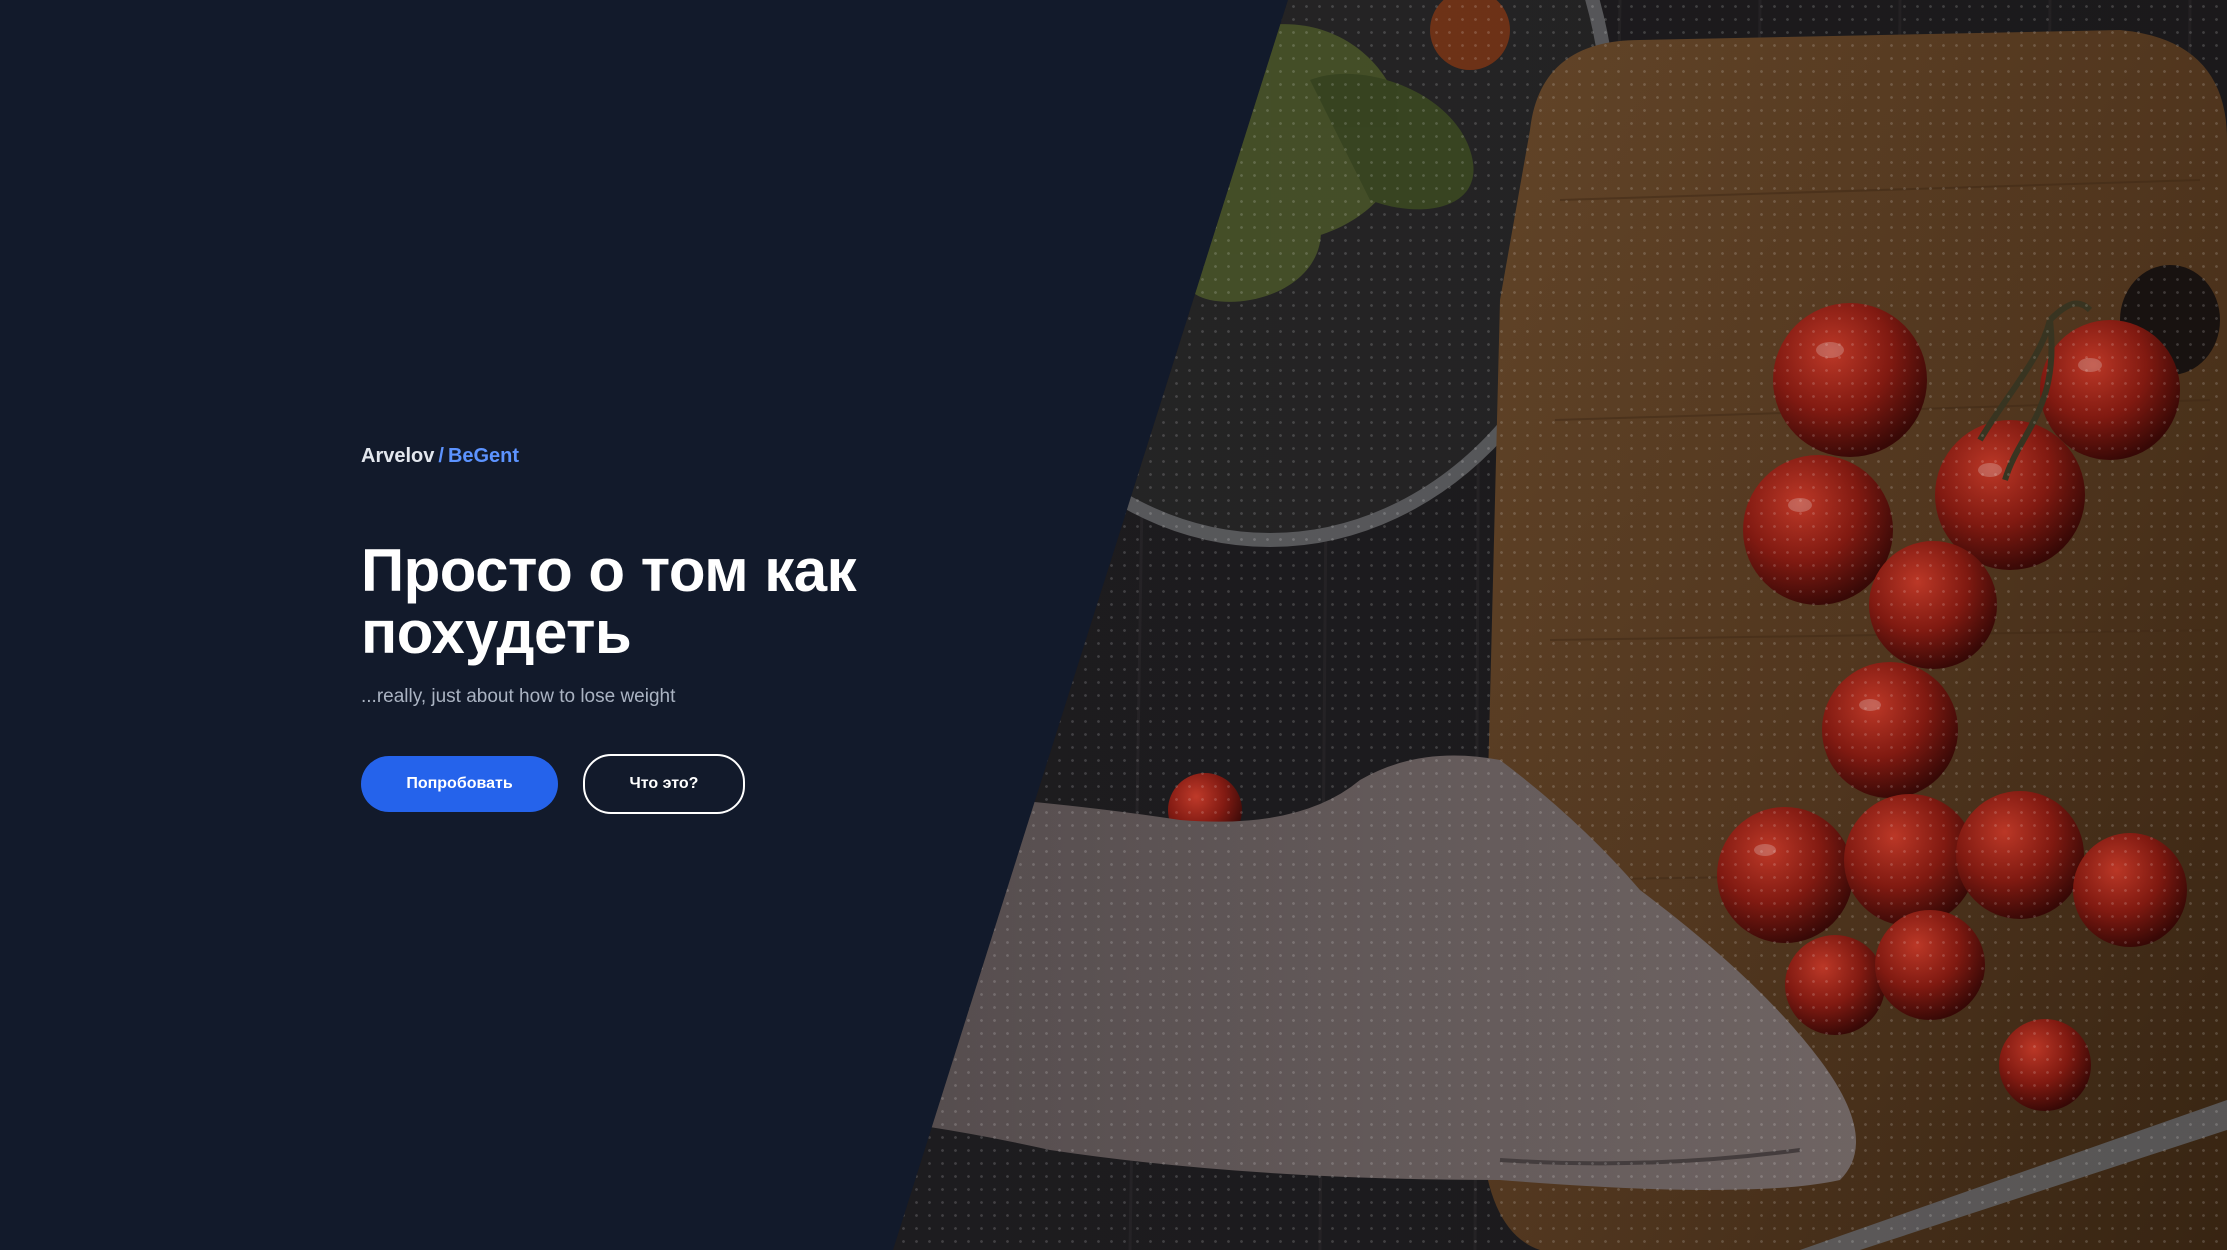 The width and height of the screenshot is (2227, 1250). Describe the element at coordinates (761, 456) in the screenshot. I see `breadcrumb: Arvelov / BeGent` at that location.